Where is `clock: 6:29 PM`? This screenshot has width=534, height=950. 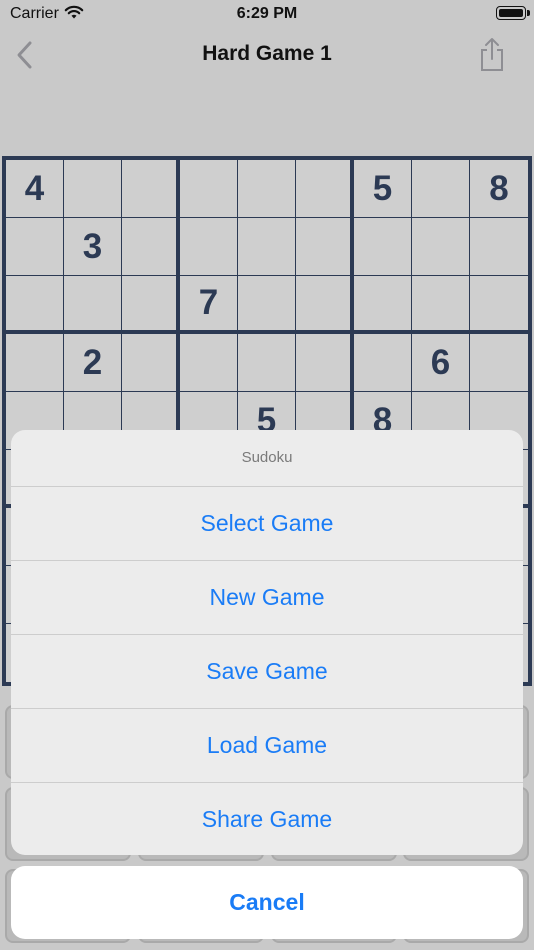
clock: 6:29 PM is located at coordinates (267, 13).